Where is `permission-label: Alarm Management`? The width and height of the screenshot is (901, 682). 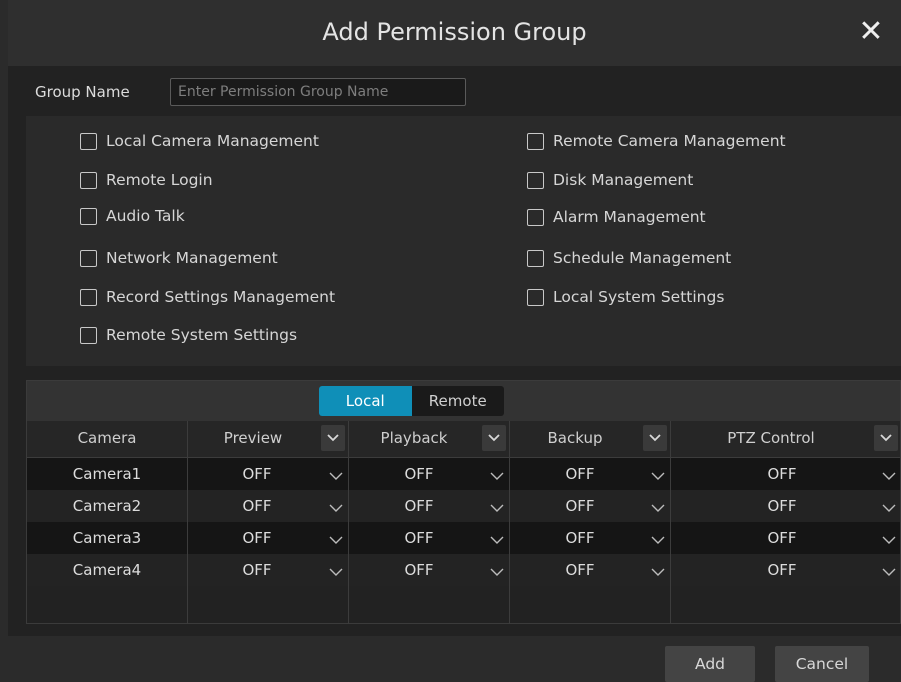 permission-label: Alarm Management is located at coordinates (629, 217).